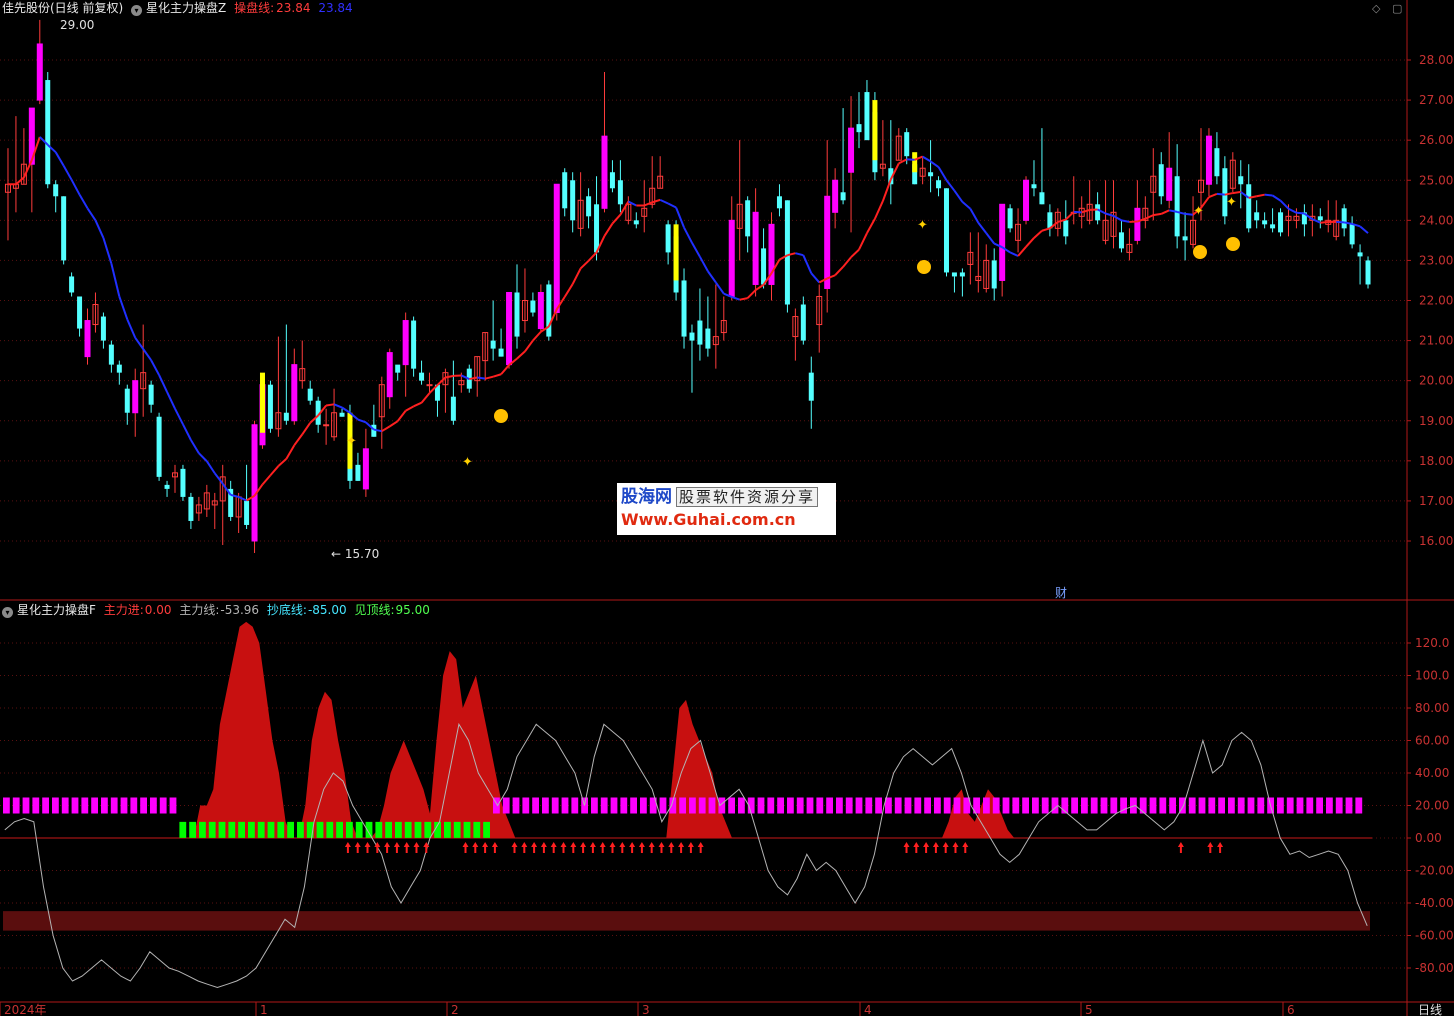 The image size is (1454, 1016). I want to click on osc-axis-label: -20.00, so click(1434, 871).